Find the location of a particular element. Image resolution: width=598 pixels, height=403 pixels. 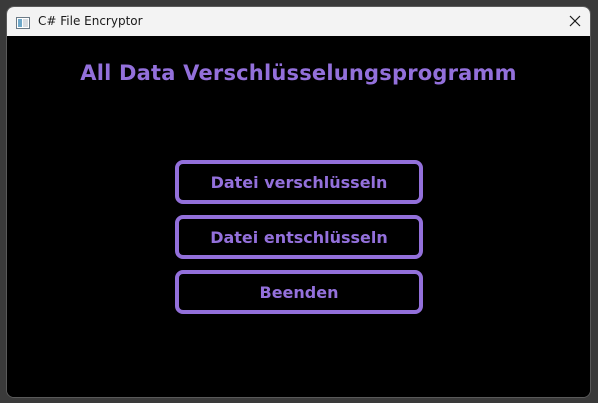

window-title: C# File Encryptor is located at coordinates (90, 21).